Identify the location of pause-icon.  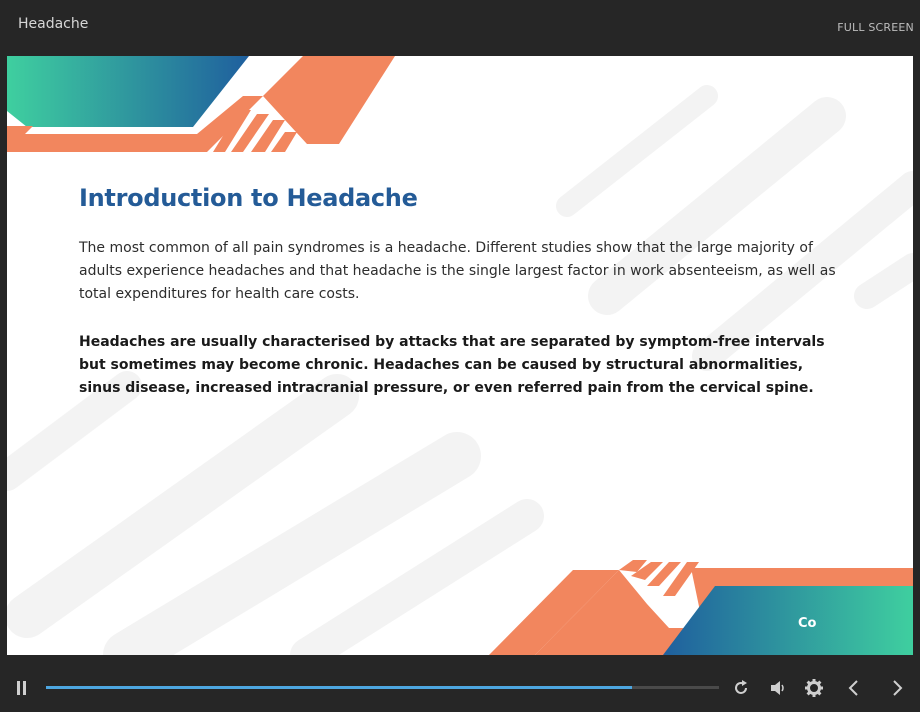
(23, 688).